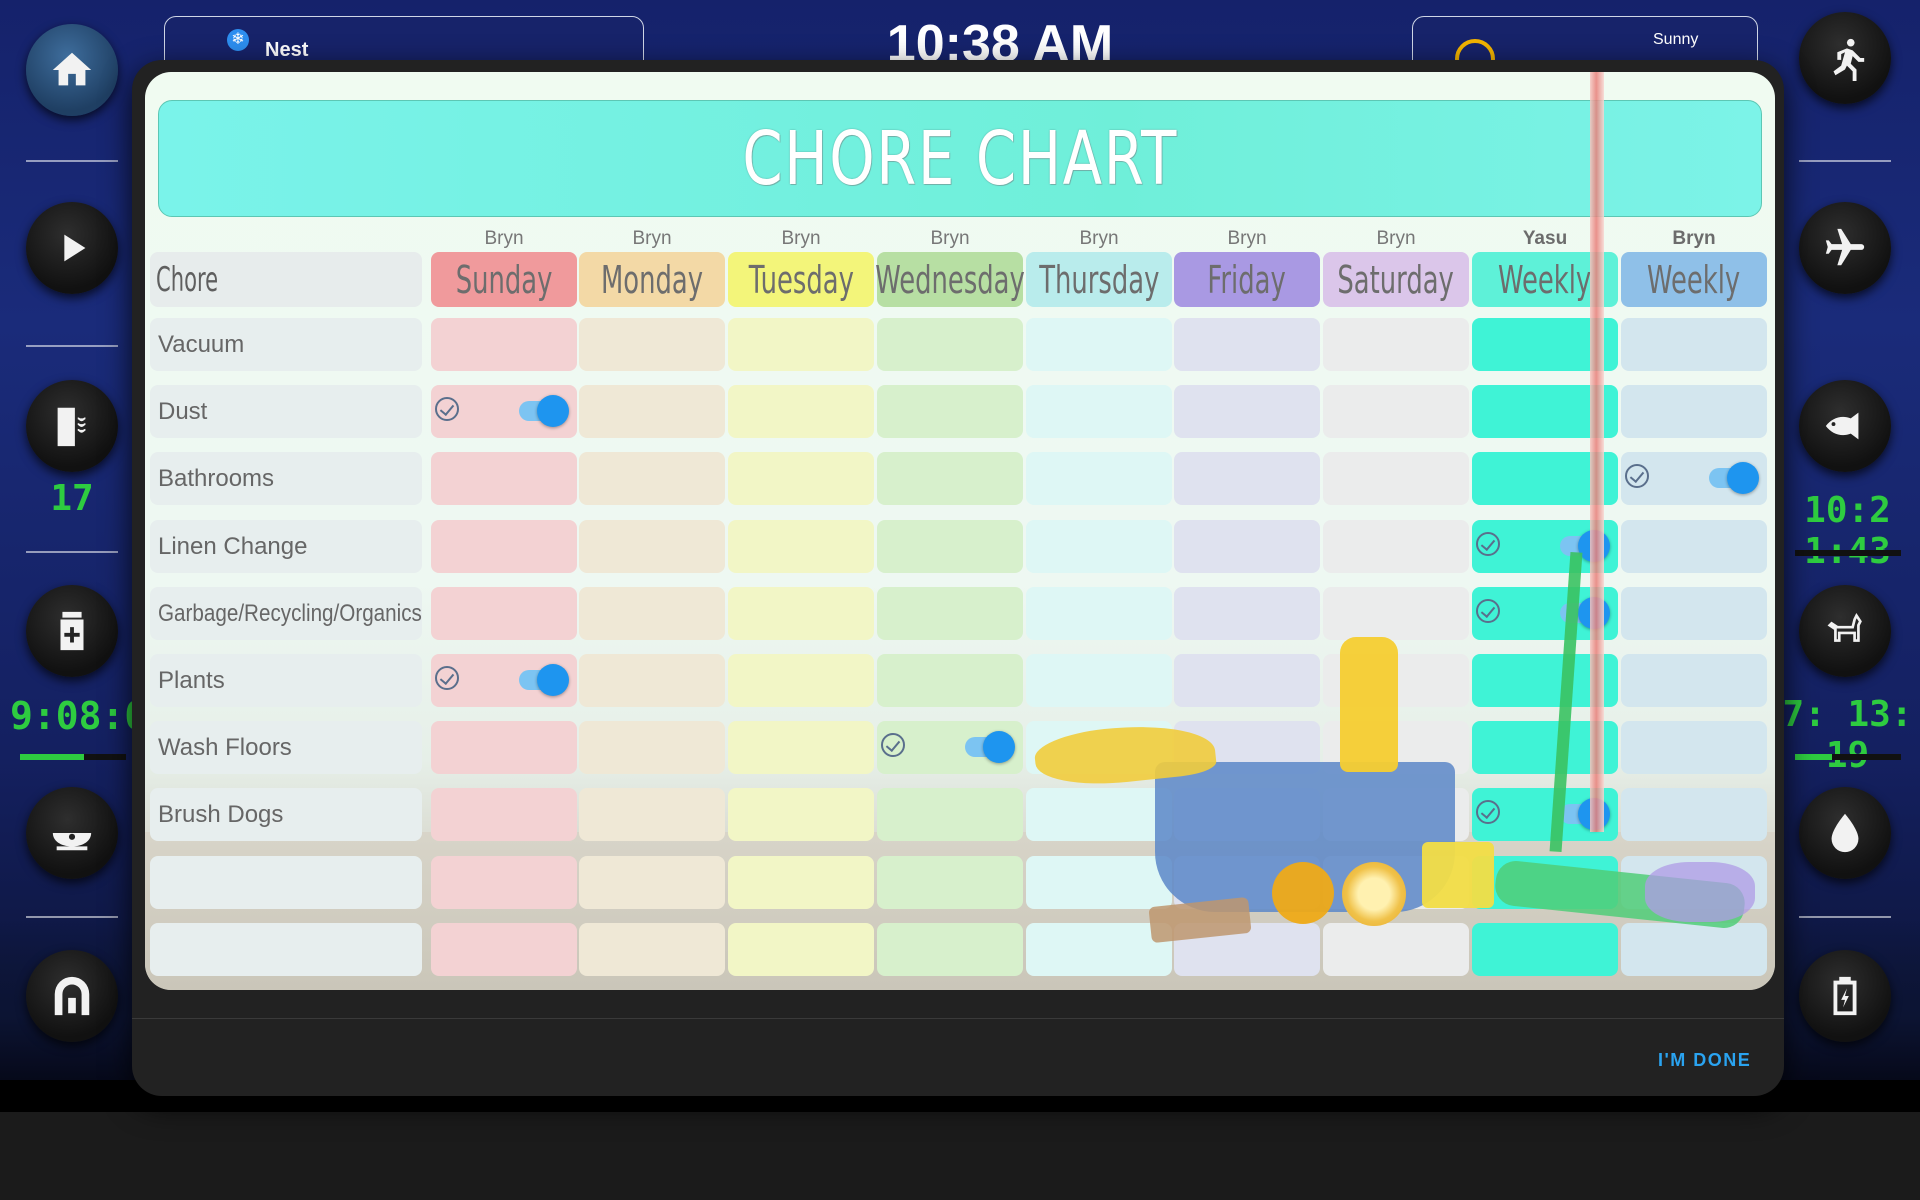 The height and width of the screenshot is (1200, 1920). I want to click on column-person-0: Bryn, so click(504, 238).